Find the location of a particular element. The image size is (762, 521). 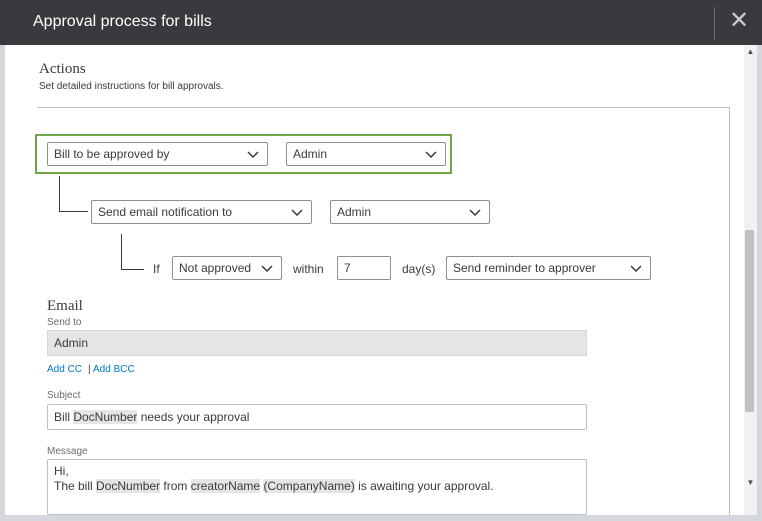

rule3-then-value: Send reminder to approver is located at coordinates (524, 268).